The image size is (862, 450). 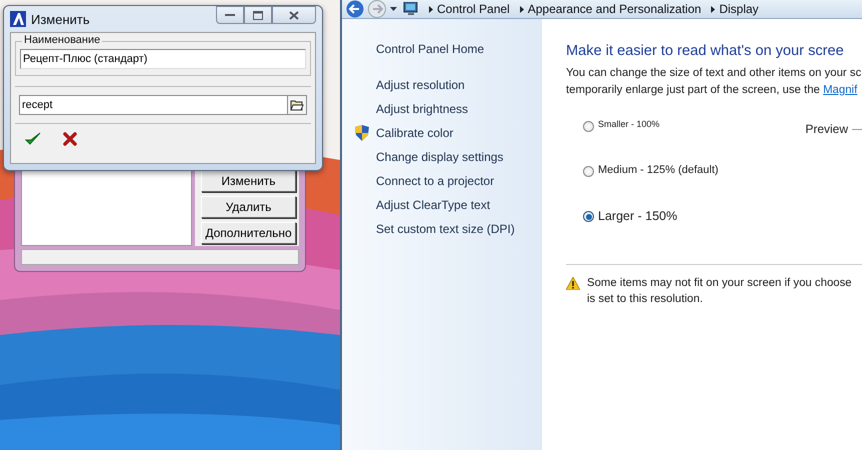 I want to click on description-text: temporarily enlarge just part of the screen, use the, so click(x=693, y=90).